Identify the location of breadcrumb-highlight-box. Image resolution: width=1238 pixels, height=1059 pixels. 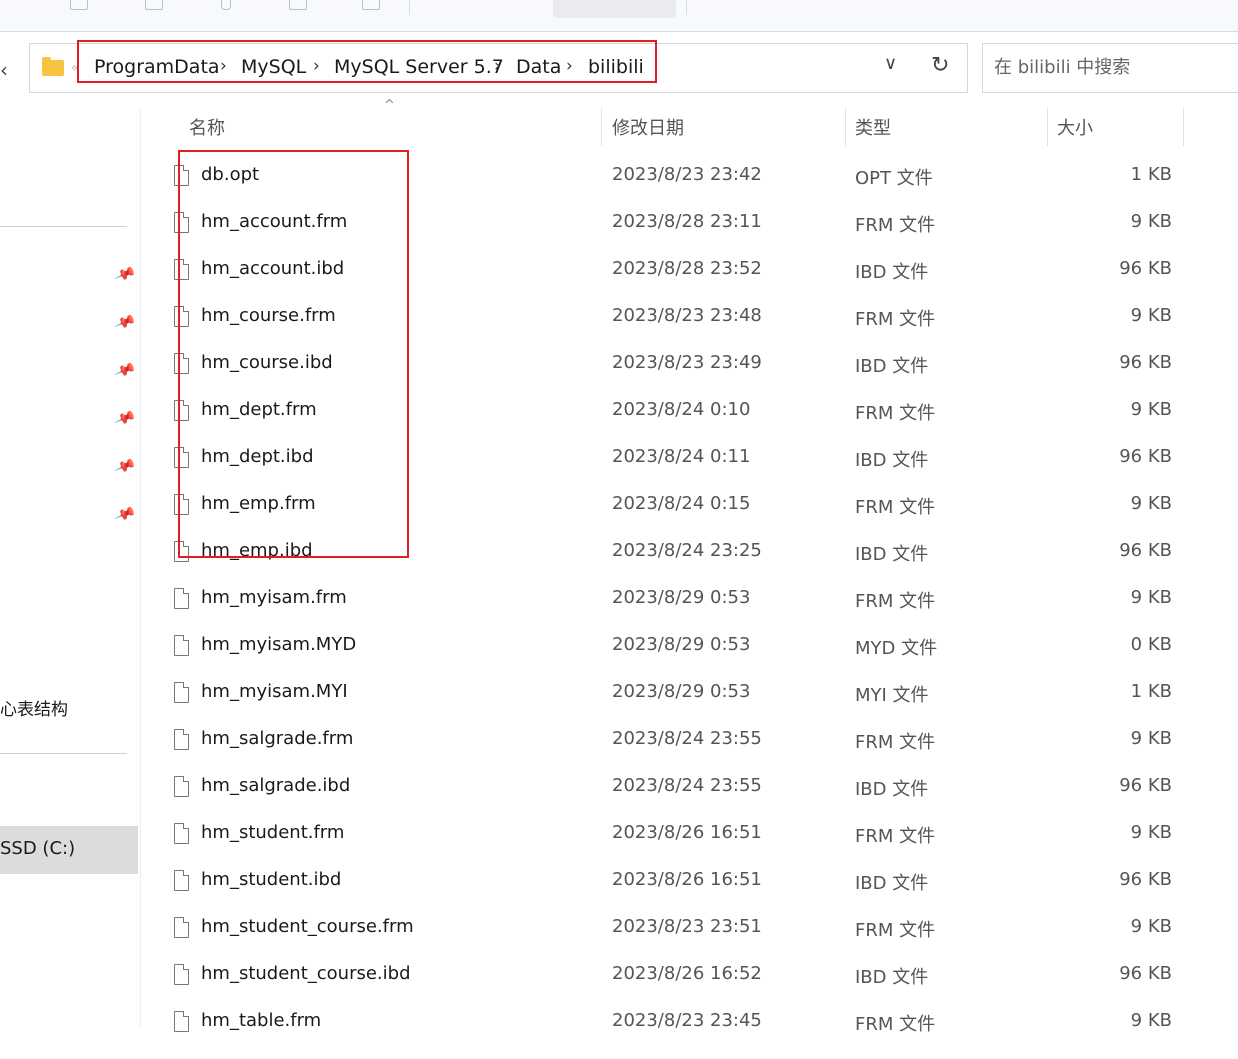
(367, 61).